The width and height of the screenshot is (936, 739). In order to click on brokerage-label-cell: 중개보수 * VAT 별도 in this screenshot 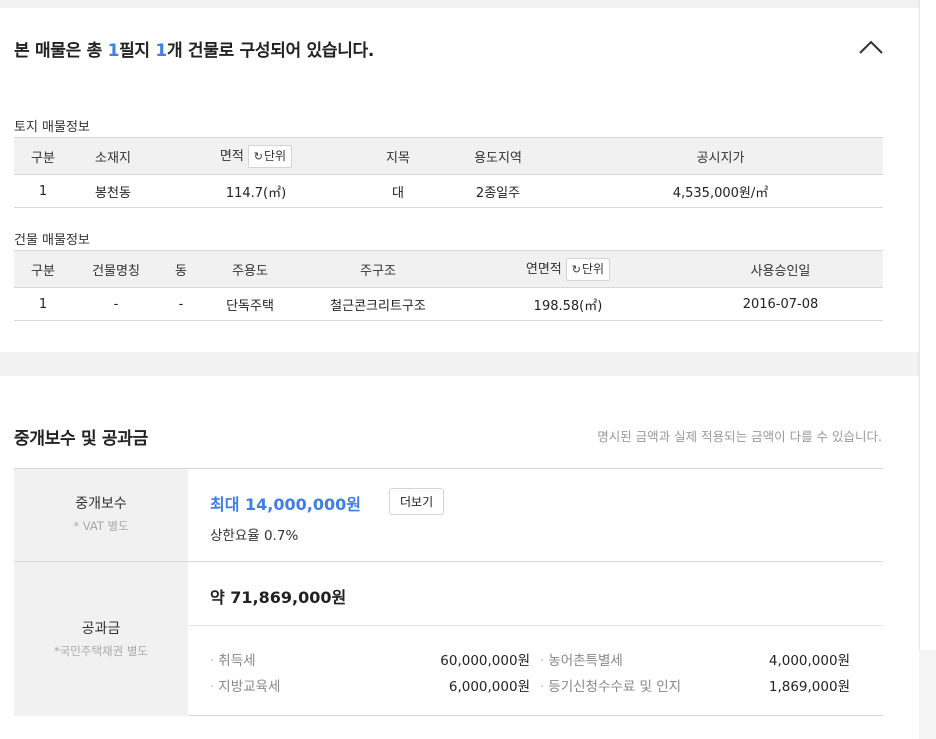, I will do `click(101, 515)`.